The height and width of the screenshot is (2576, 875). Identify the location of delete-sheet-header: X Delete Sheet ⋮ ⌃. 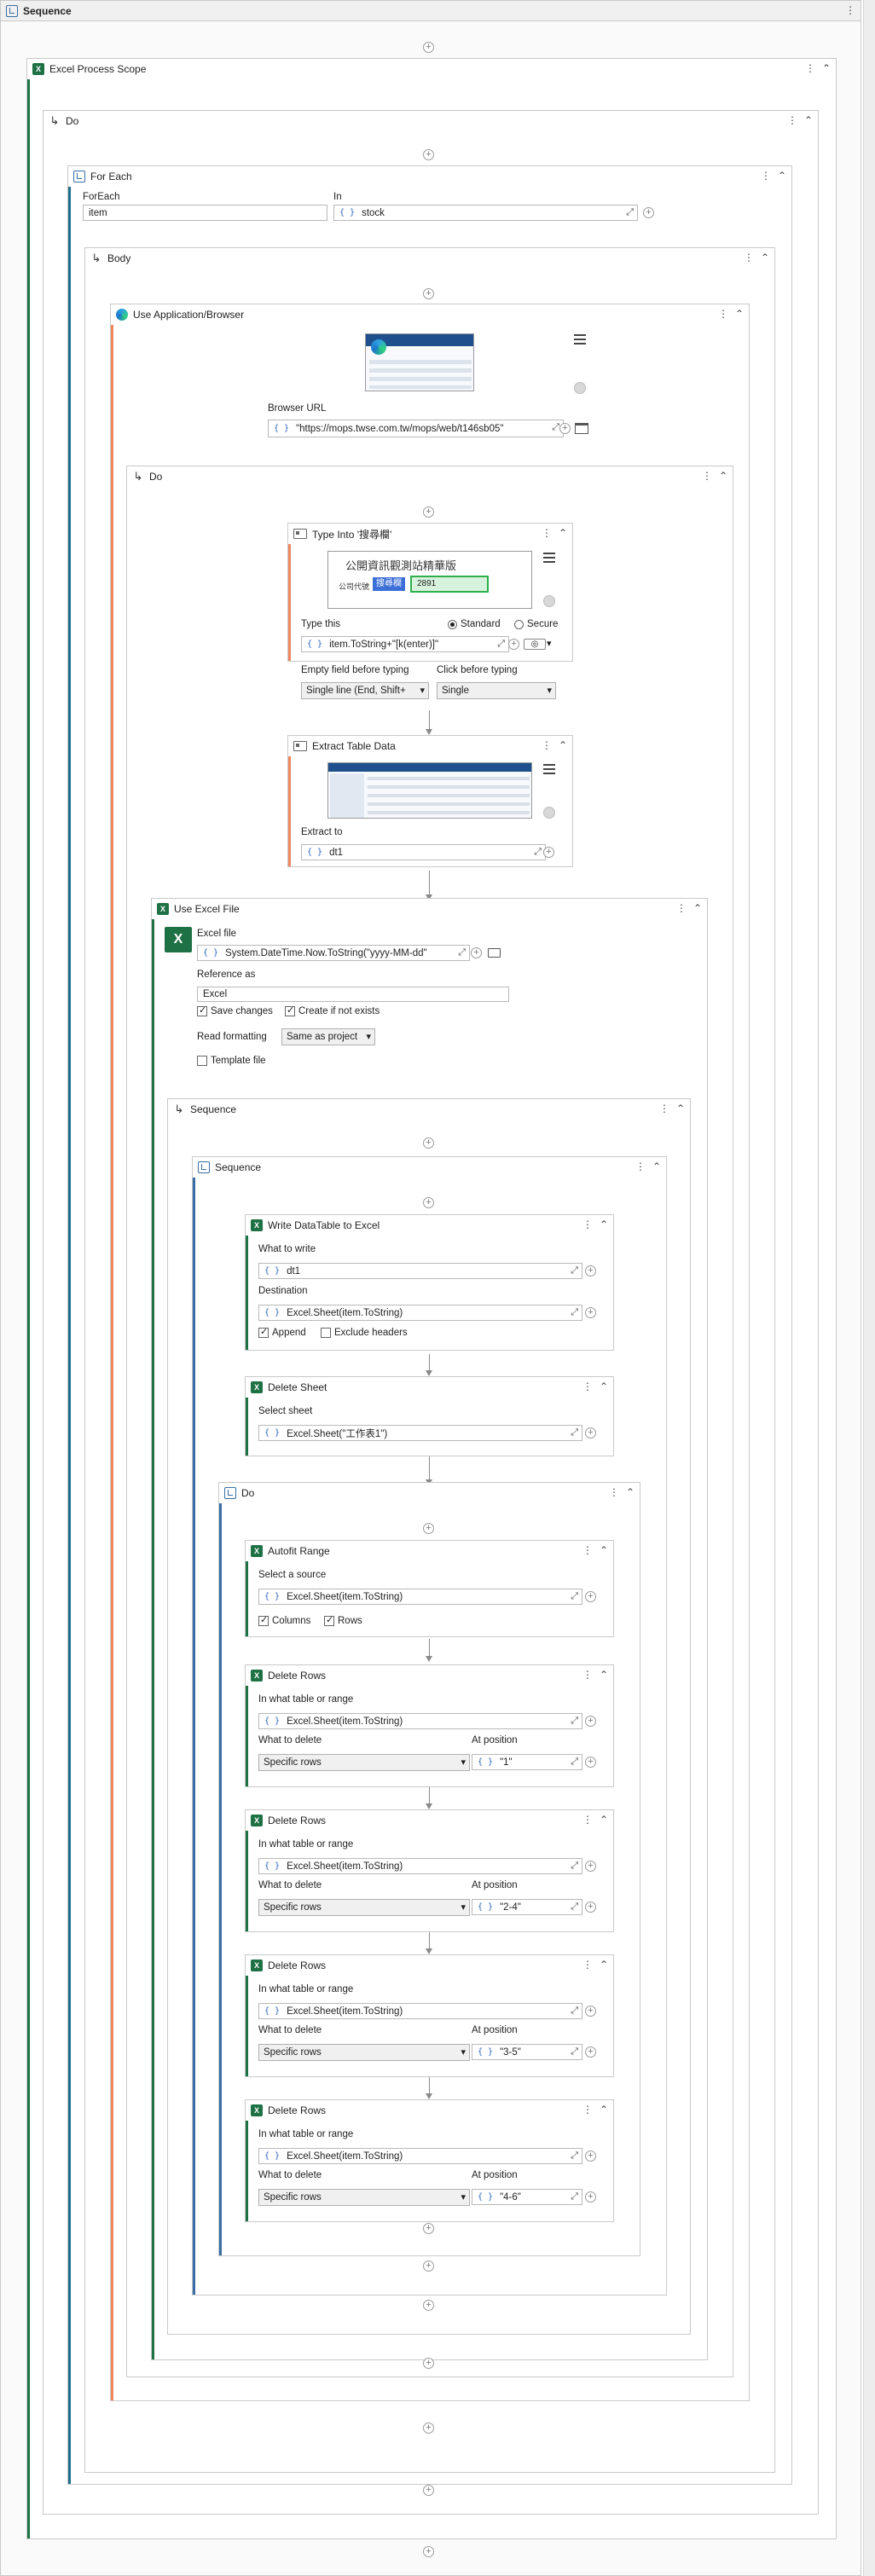
(429, 1388).